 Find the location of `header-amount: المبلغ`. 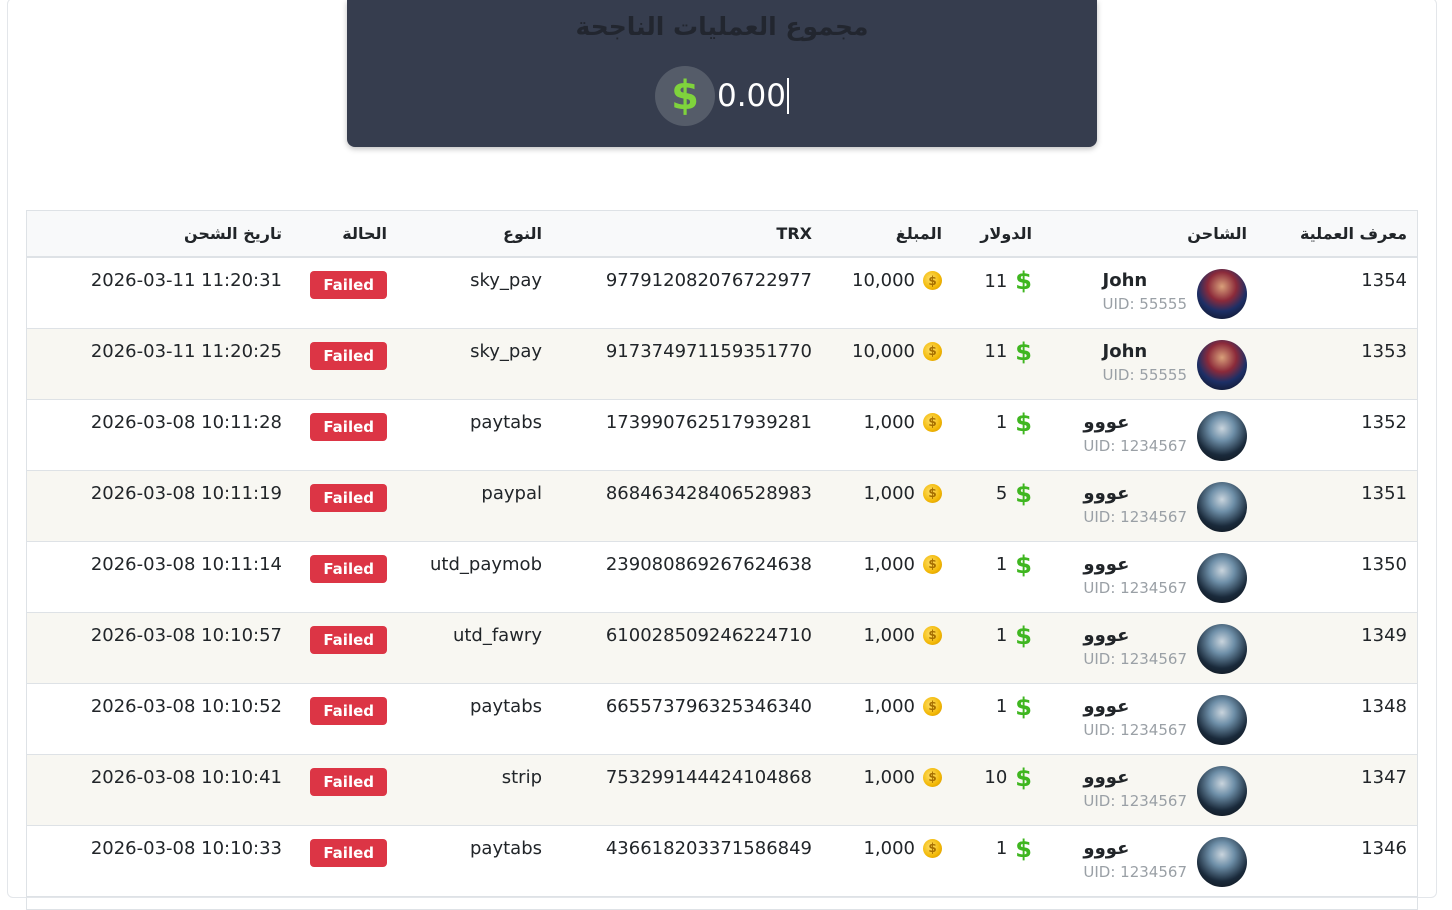

header-amount: المبلغ is located at coordinates (887, 234).